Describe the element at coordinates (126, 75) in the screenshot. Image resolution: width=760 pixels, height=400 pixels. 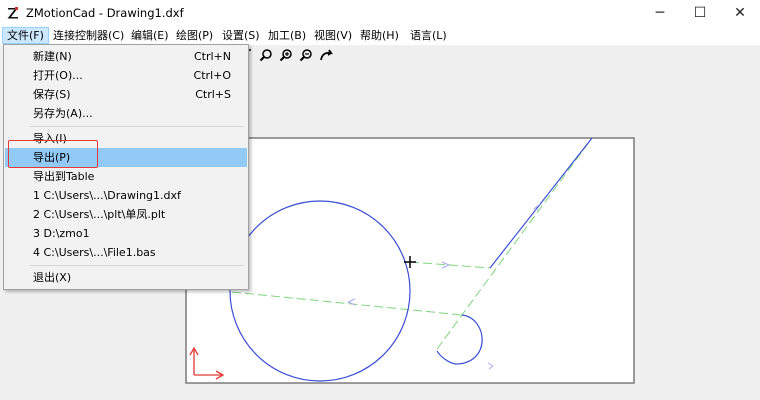
I see `menu-item-open: 打开(O)... Ctrl+O` at that location.